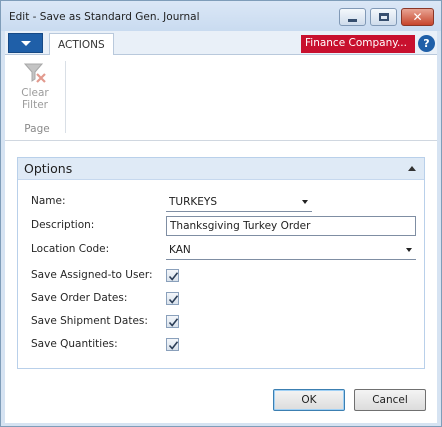  I want to click on app-menu-button, so click(25, 43).